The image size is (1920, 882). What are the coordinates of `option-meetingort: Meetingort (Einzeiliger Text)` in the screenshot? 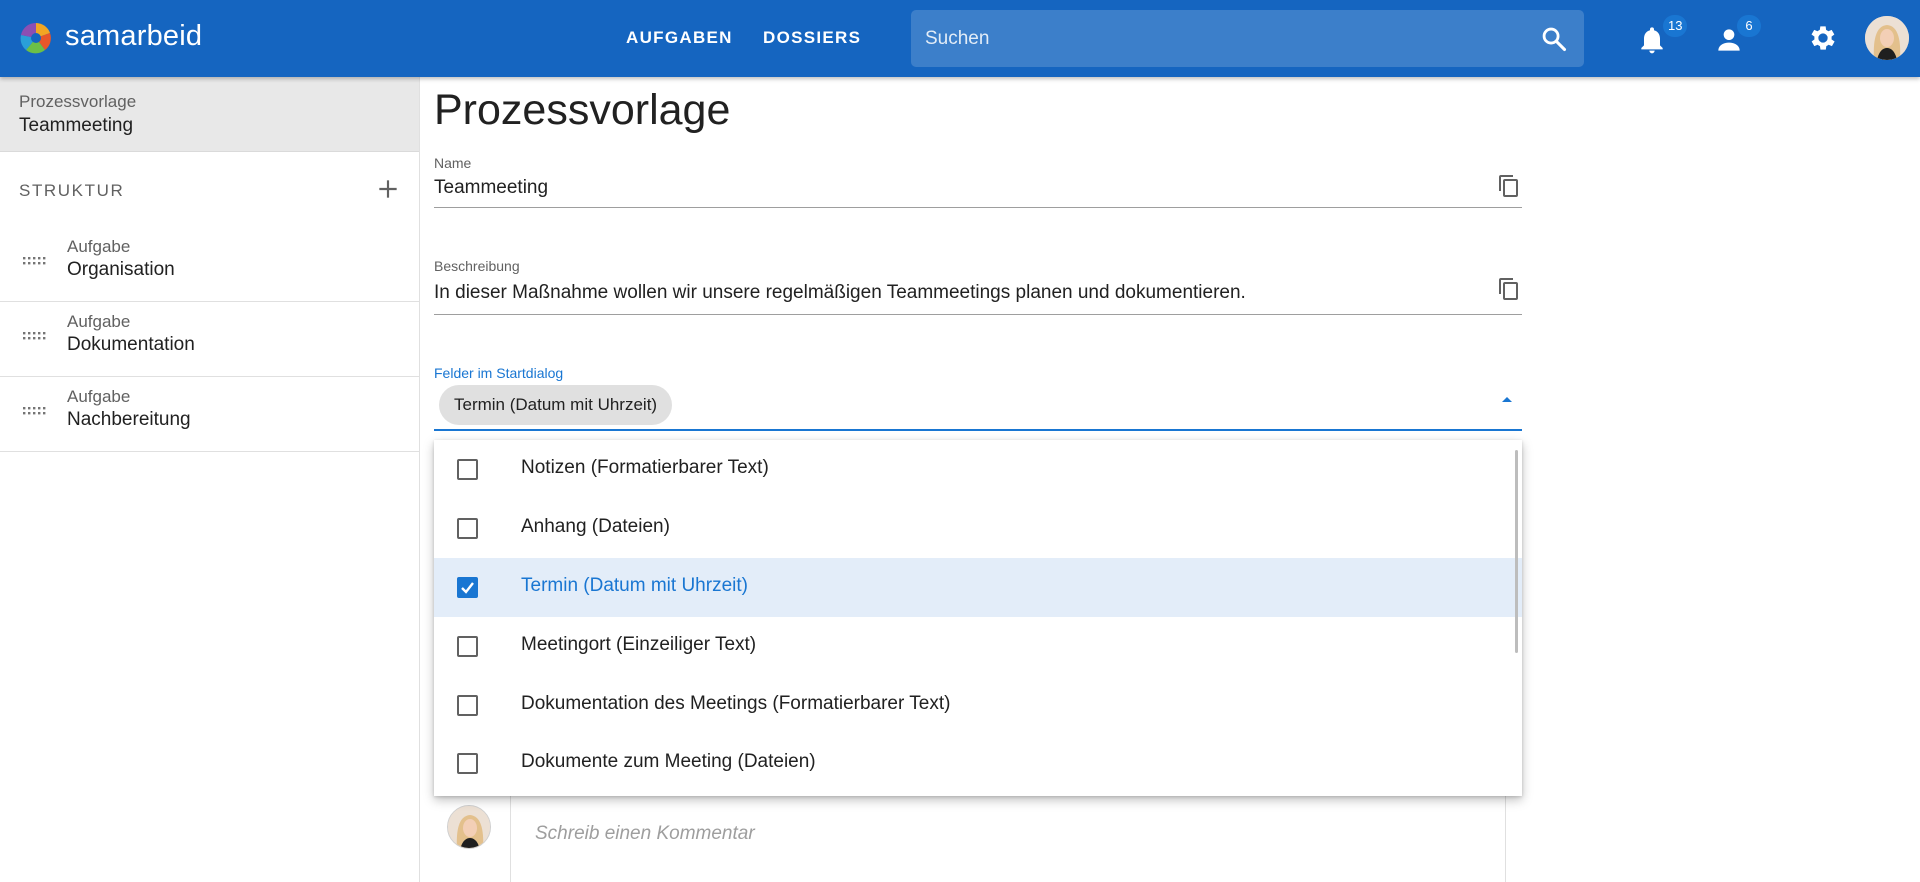 It's located at (978, 646).